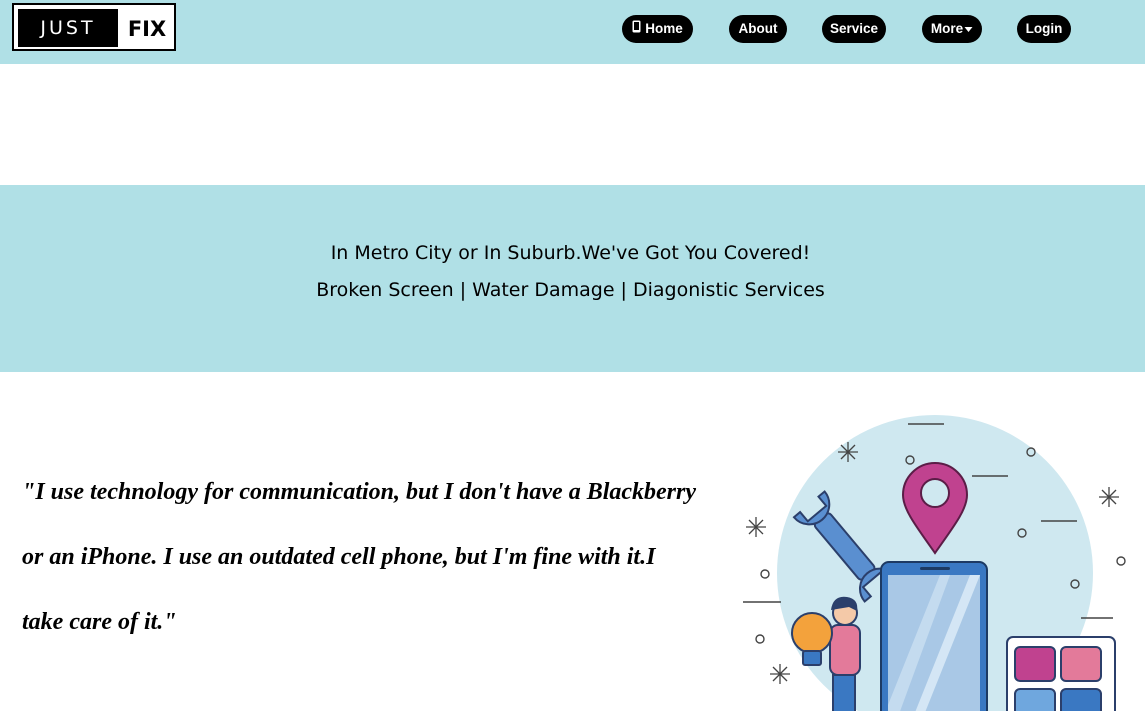 This screenshot has width=1145, height=715. I want to click on nav-home-button: Home, so click(657, 29).